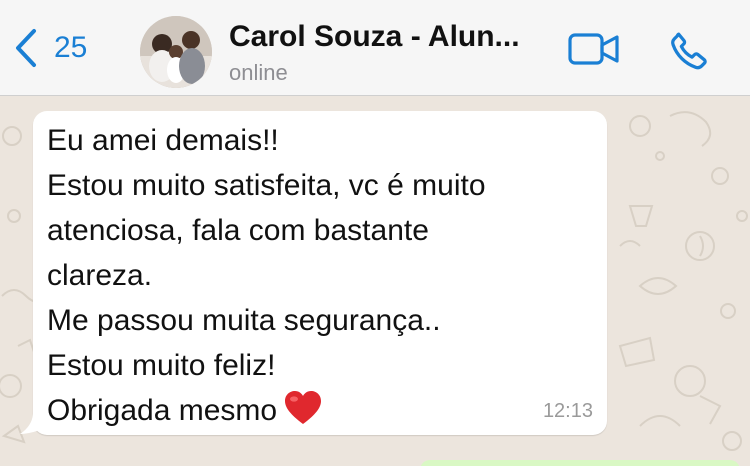 The image size is (750, 466). Describe the element at coordinates (162, 410) in the screenshot. I see `message-line-text: Obrigada mesmo` at that location.